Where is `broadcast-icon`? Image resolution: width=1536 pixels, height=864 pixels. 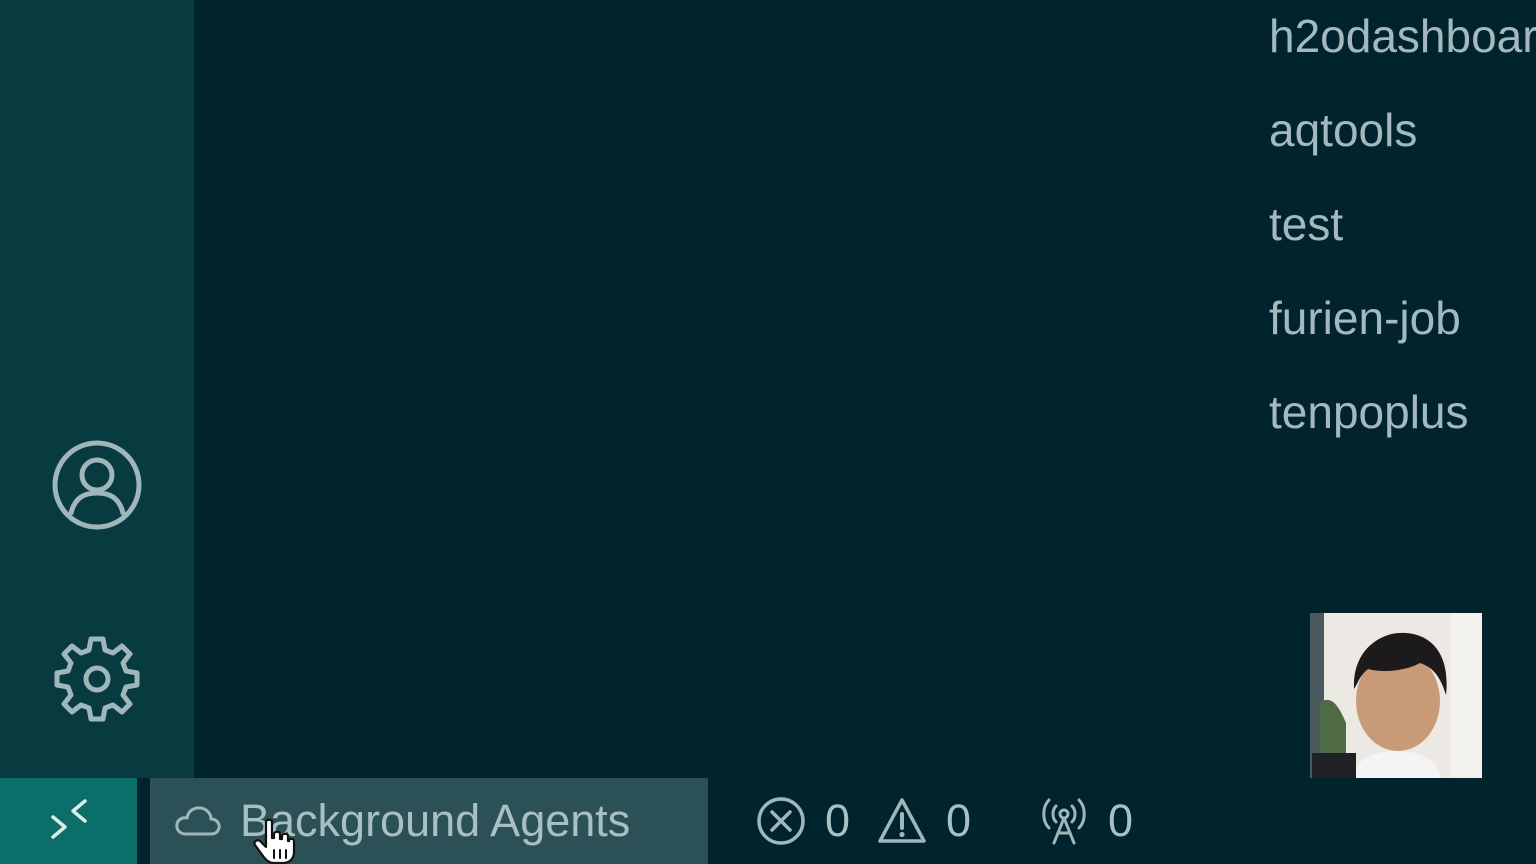 broadcast-icon is located at coordinates (1064, 821).